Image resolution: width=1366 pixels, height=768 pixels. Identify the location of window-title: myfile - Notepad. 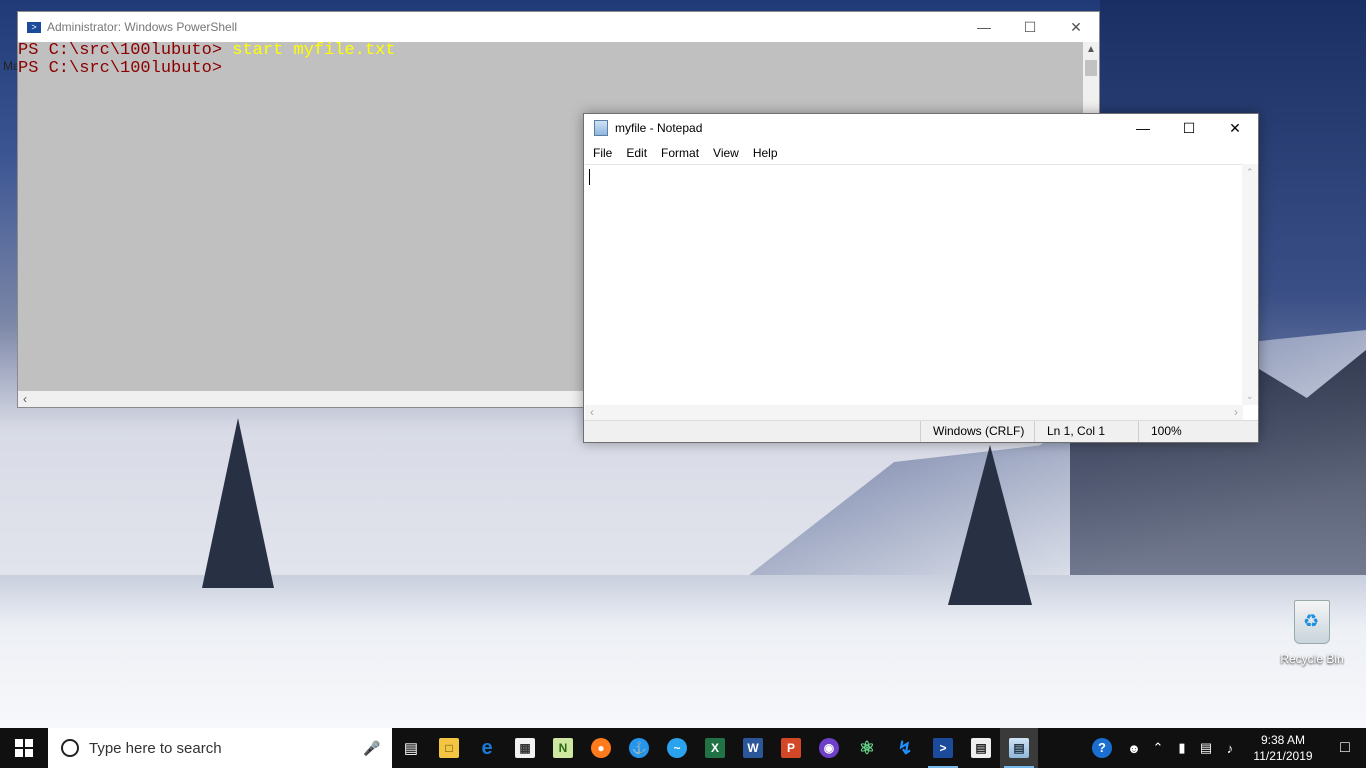
(659, 128).